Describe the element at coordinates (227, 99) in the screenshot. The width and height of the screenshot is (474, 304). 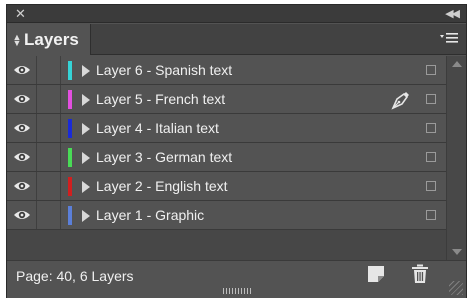
I see `layer-row: Layer 5 - French text` at that location.